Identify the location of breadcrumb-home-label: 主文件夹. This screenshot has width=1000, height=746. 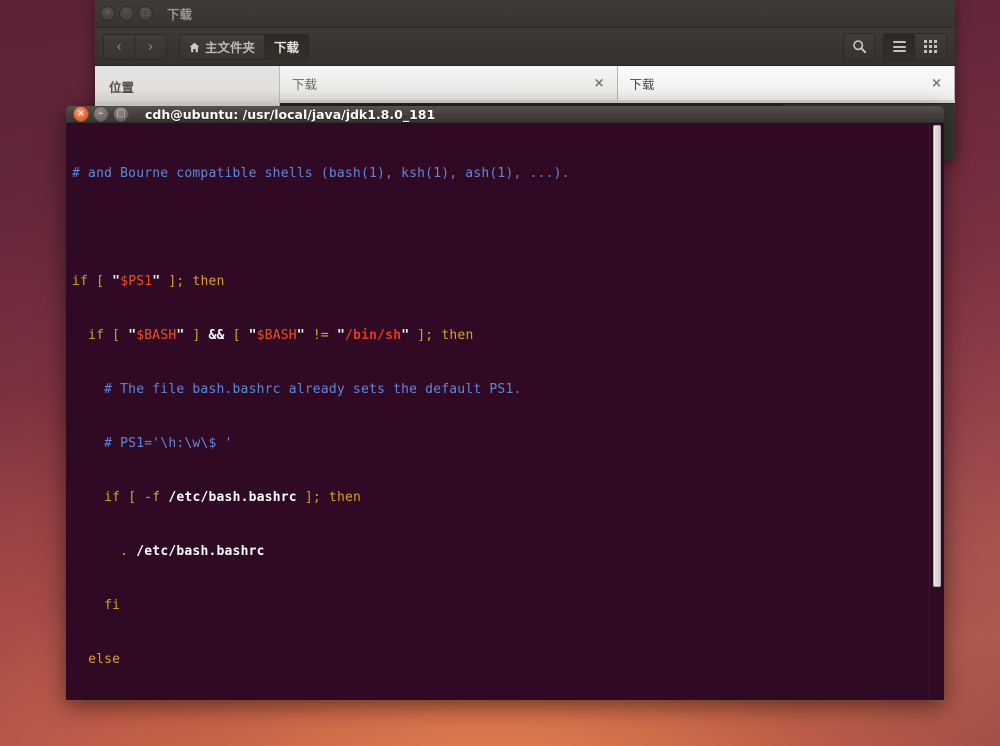
(230, 47).